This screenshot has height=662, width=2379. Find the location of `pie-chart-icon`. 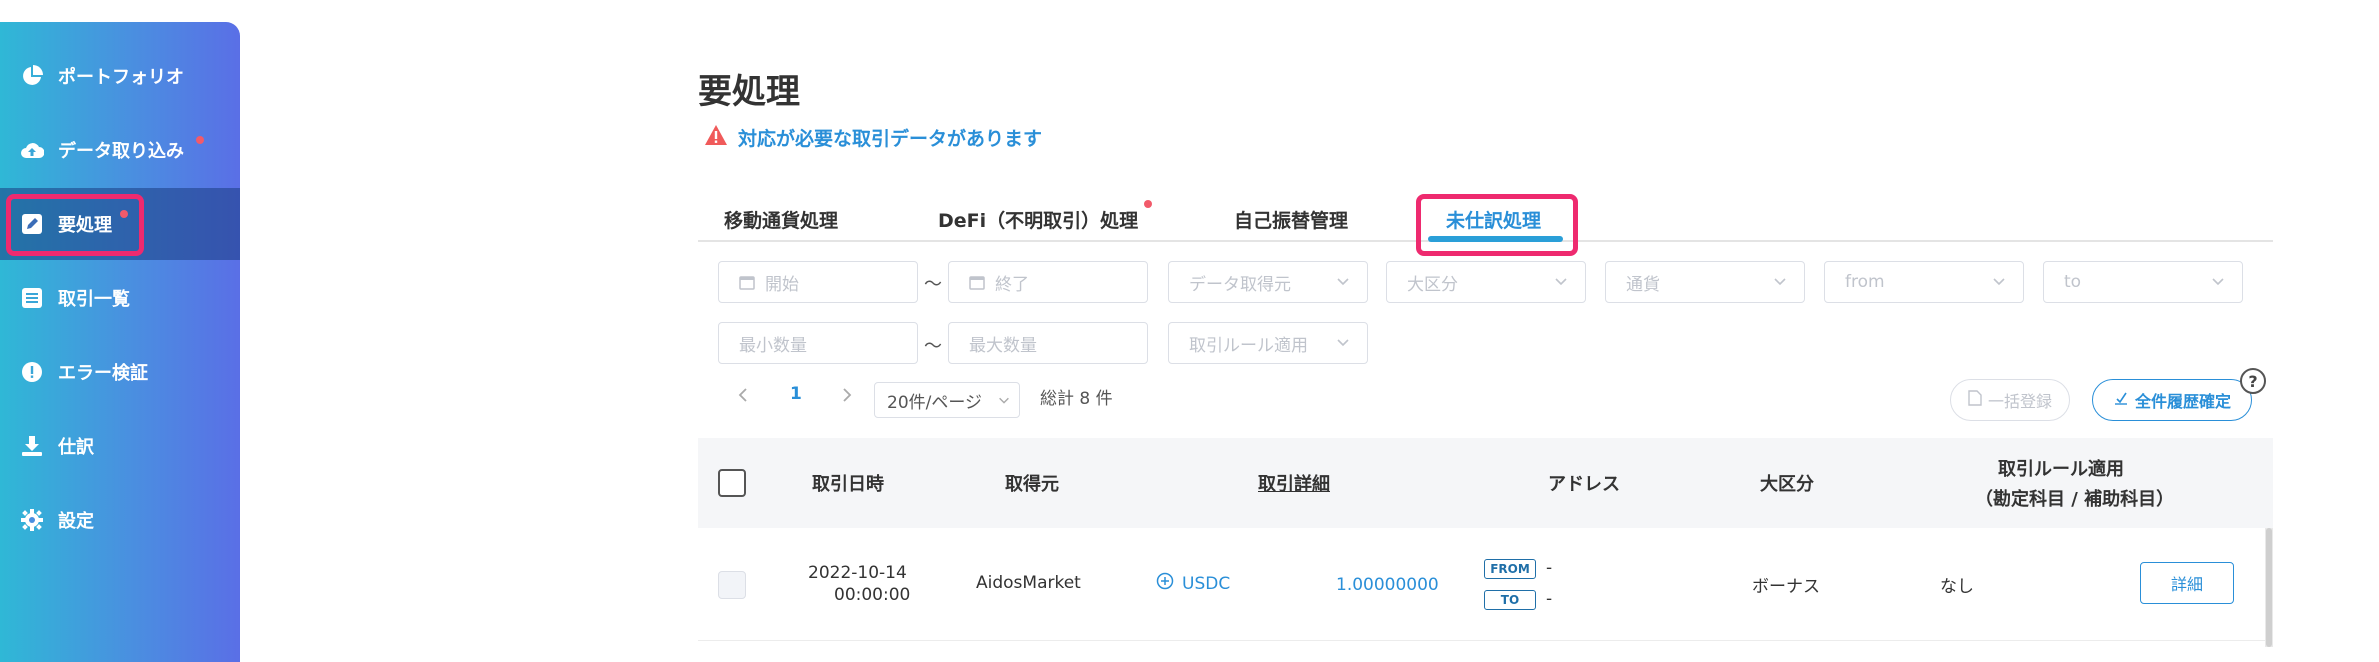

pie-chart-icon is located at coordinates (32, 76).